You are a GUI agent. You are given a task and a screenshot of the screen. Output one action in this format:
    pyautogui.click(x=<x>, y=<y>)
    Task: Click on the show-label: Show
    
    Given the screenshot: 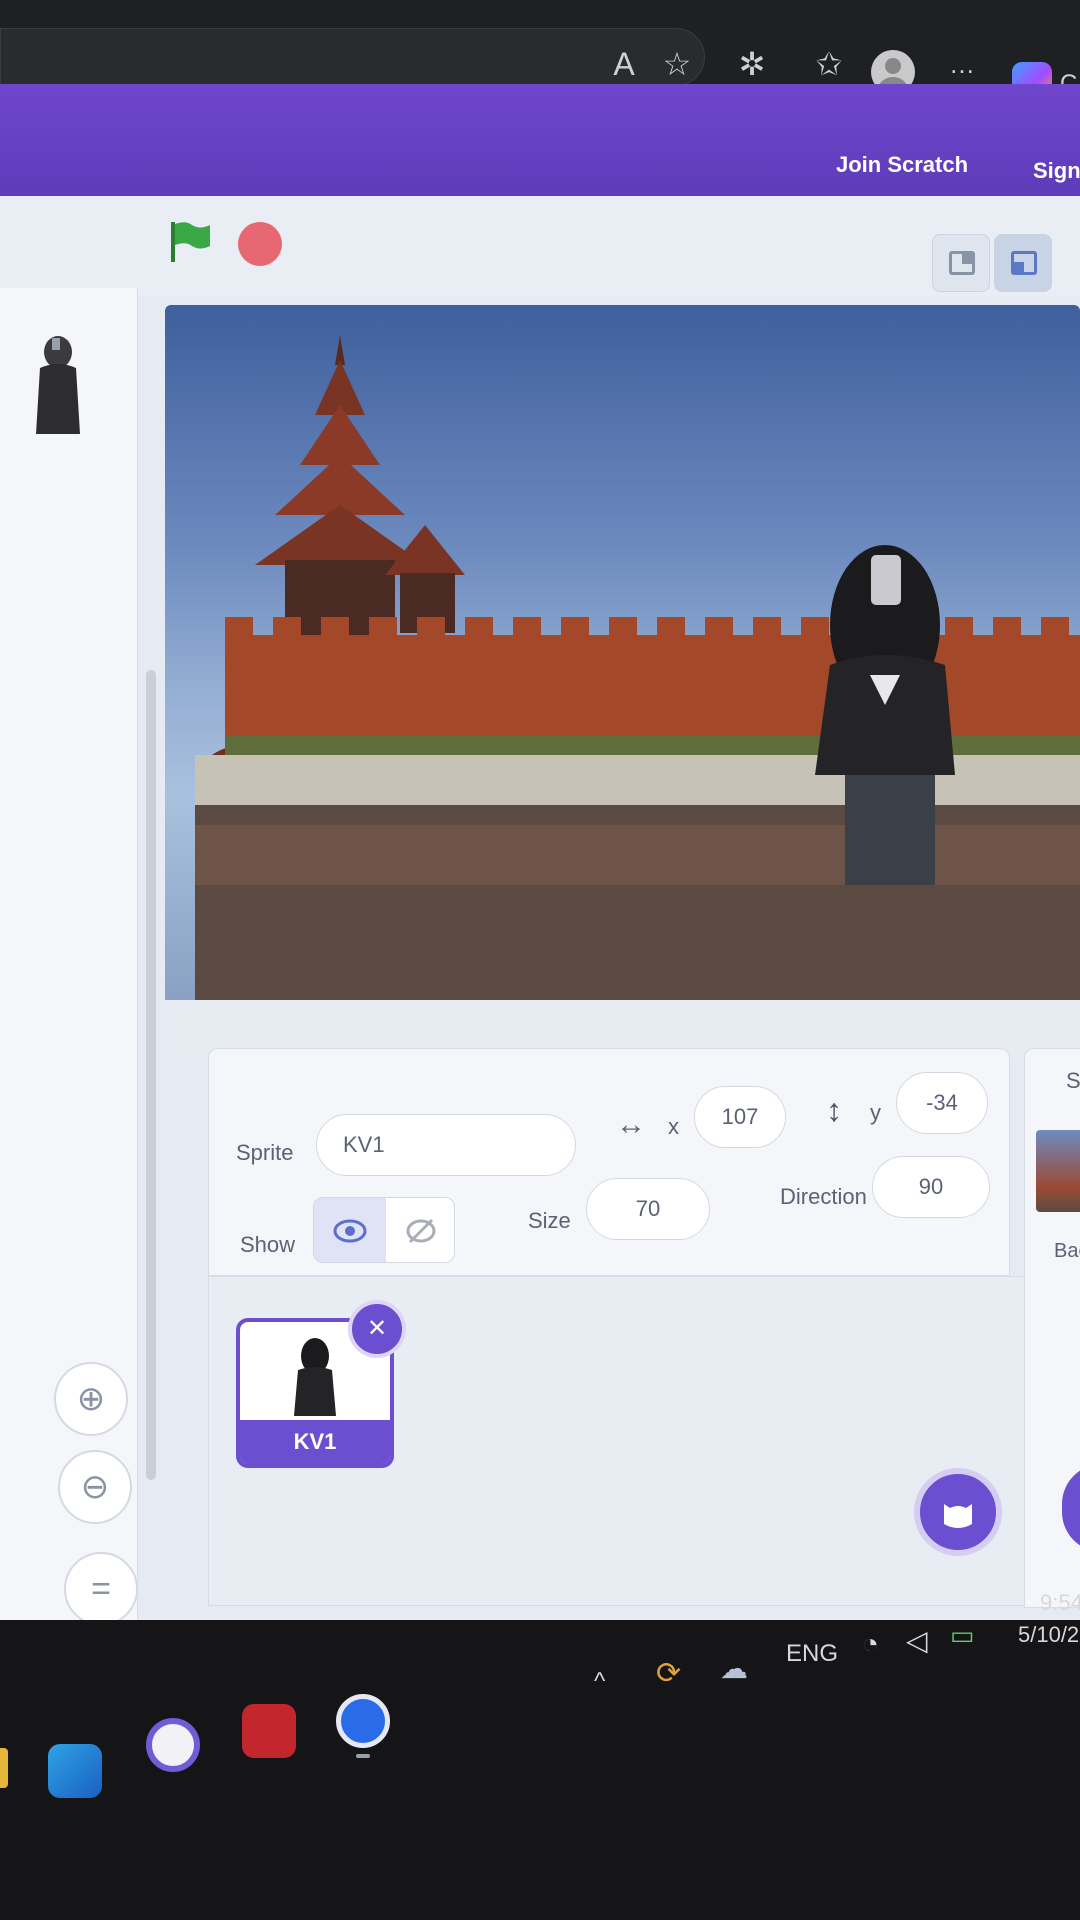 What is the action you would take?
    pyautogui.click(x=268, y=1244)
    